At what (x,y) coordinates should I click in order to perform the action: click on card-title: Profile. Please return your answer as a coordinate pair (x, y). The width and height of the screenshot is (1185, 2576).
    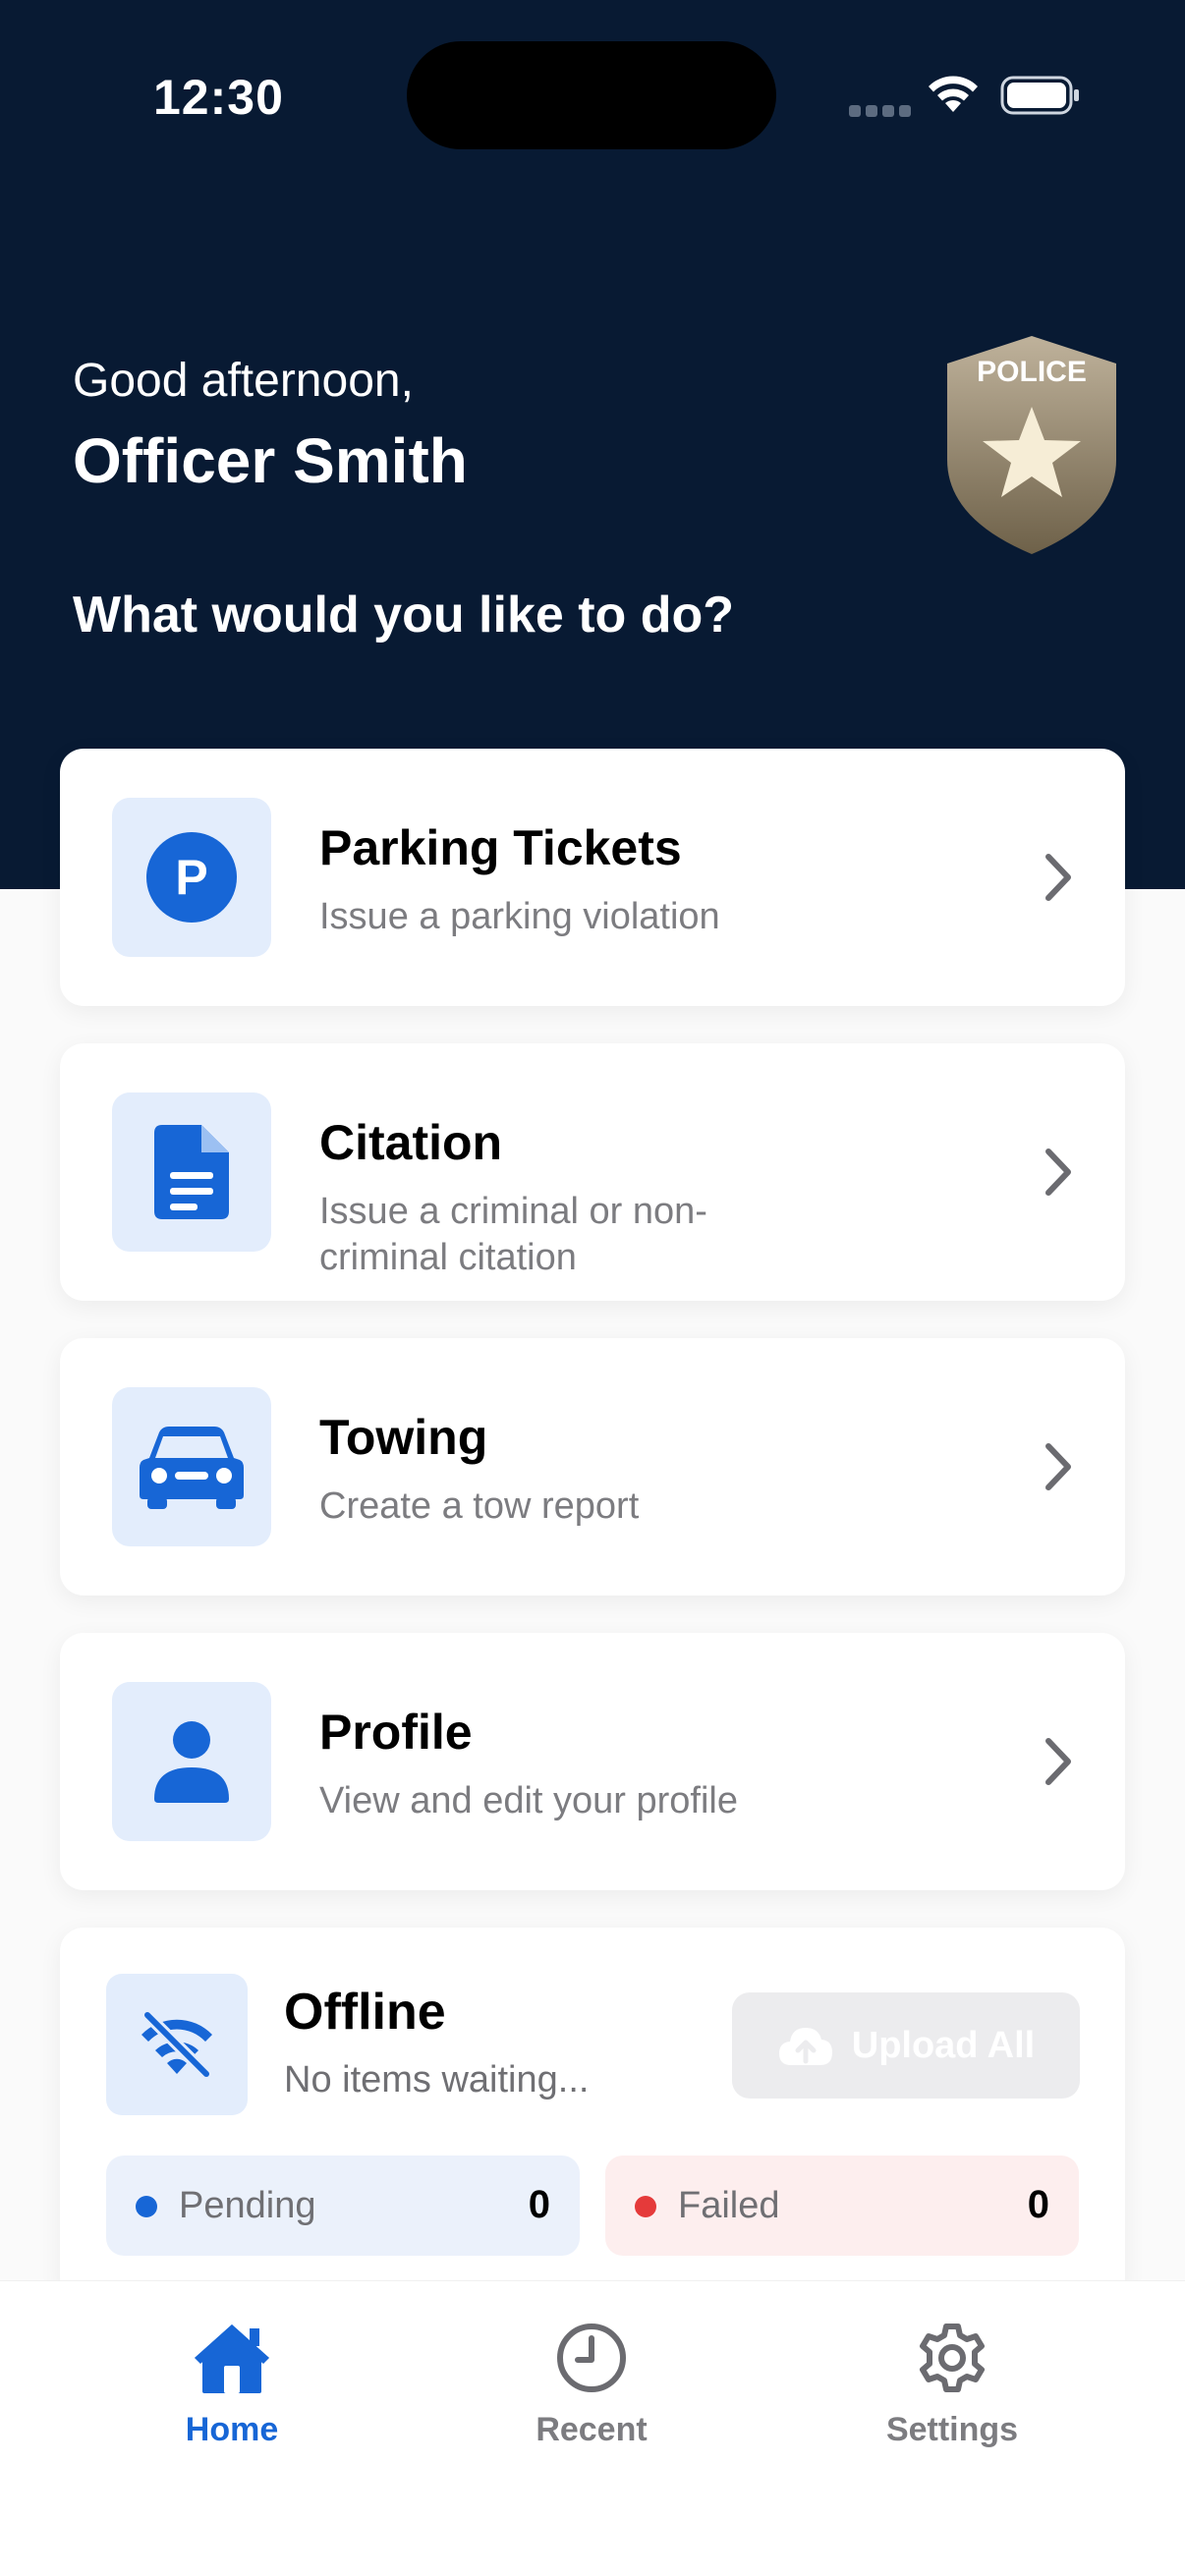
    Looking at the image, I should click on (396, 1732).